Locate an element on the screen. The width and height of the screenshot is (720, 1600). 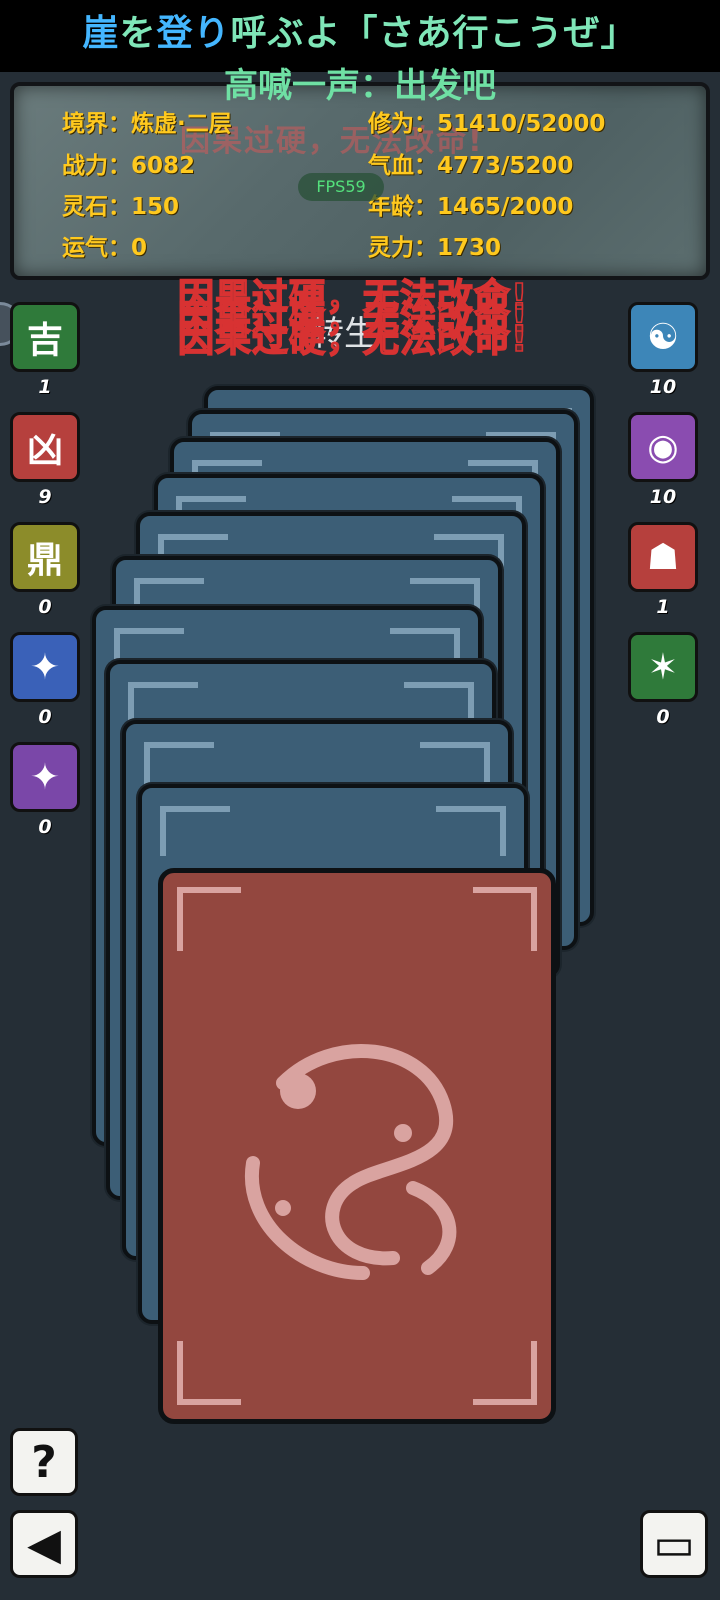
warning-text: 因果过硬，无法改命! is located at coordinates (353, 339).